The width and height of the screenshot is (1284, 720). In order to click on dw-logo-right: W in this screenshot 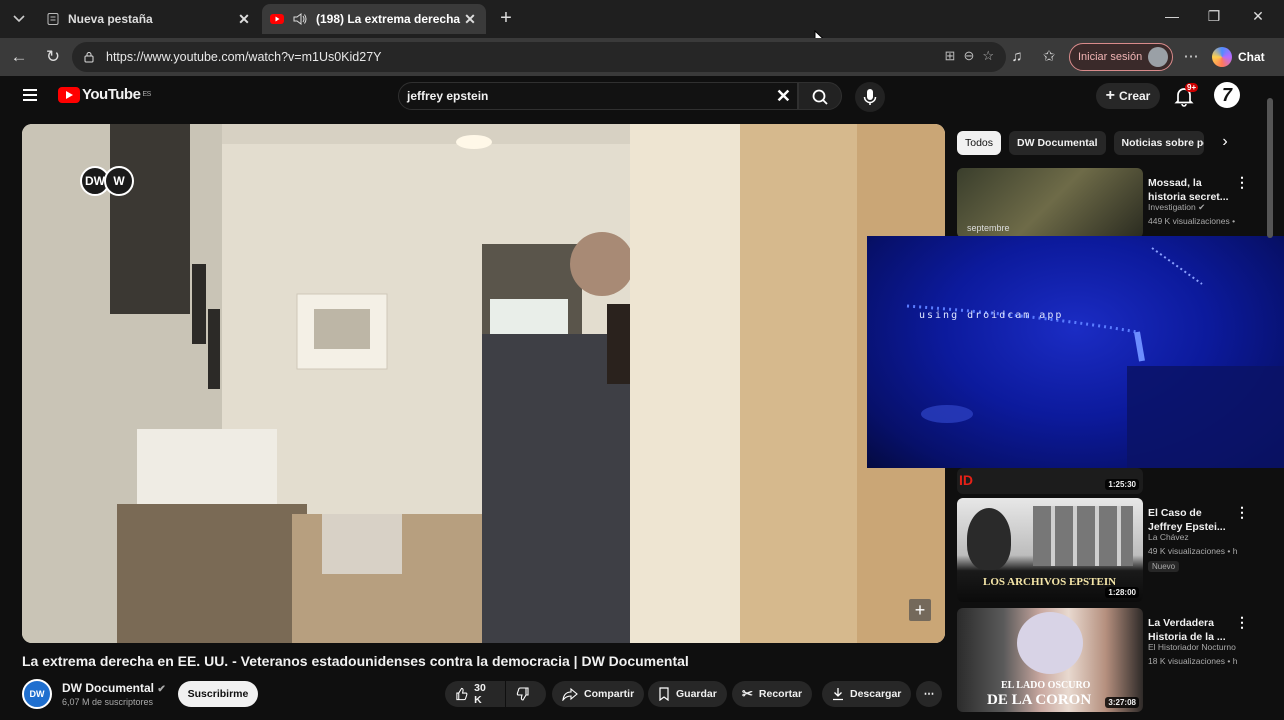, I will do `click(119, 181)`.